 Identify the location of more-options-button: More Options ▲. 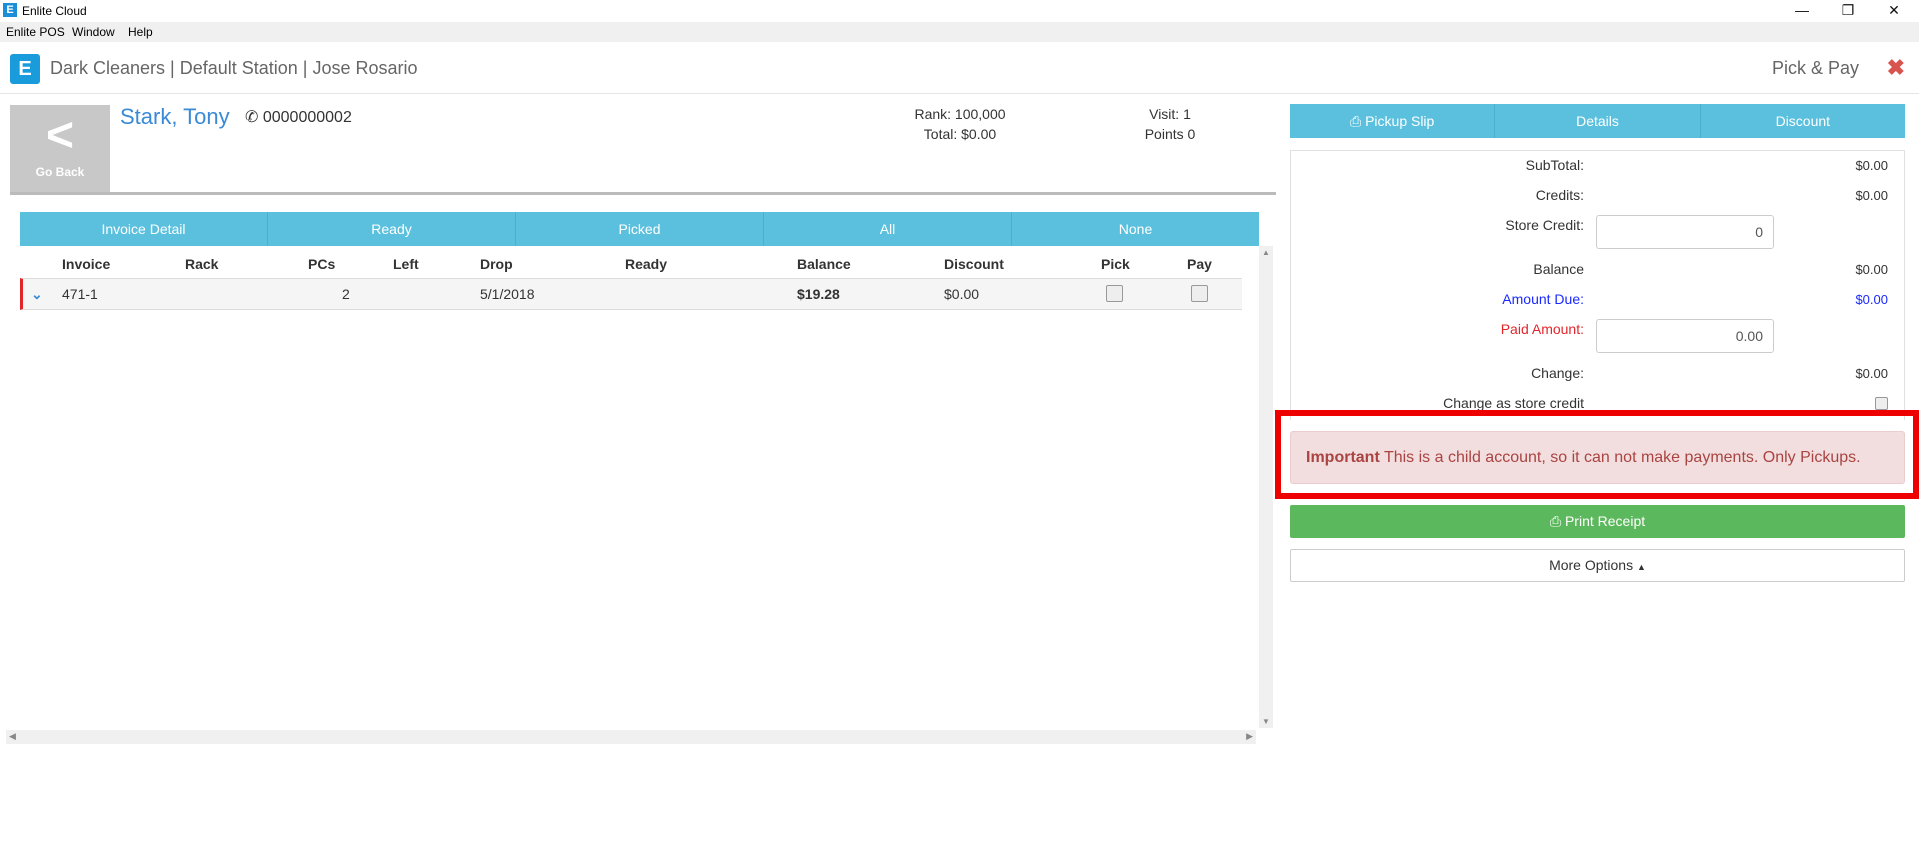
(1597, 565).